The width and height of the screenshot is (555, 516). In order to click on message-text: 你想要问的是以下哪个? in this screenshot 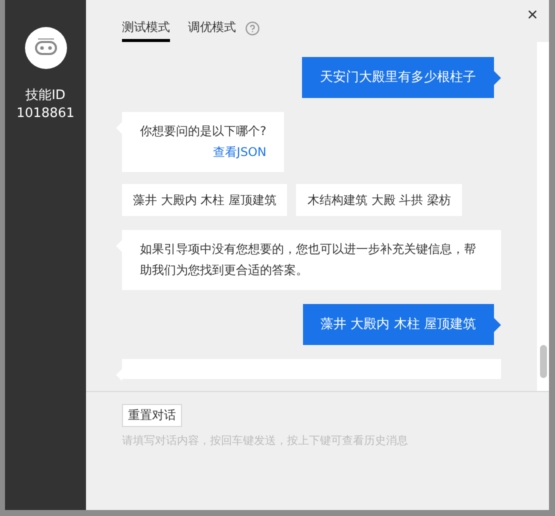, I will do `click(203, 131)`.